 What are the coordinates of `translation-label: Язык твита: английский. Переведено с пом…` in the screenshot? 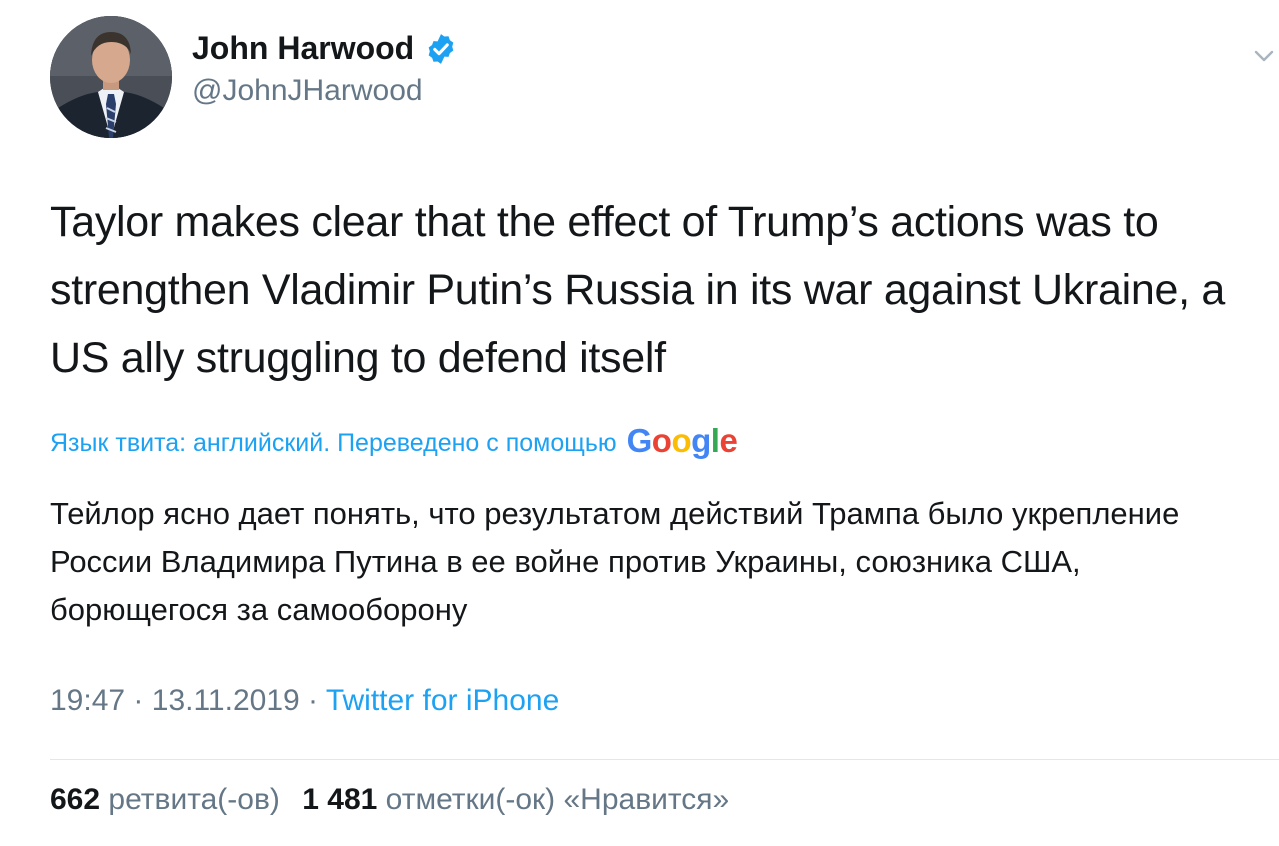 It's located at (394, 442).